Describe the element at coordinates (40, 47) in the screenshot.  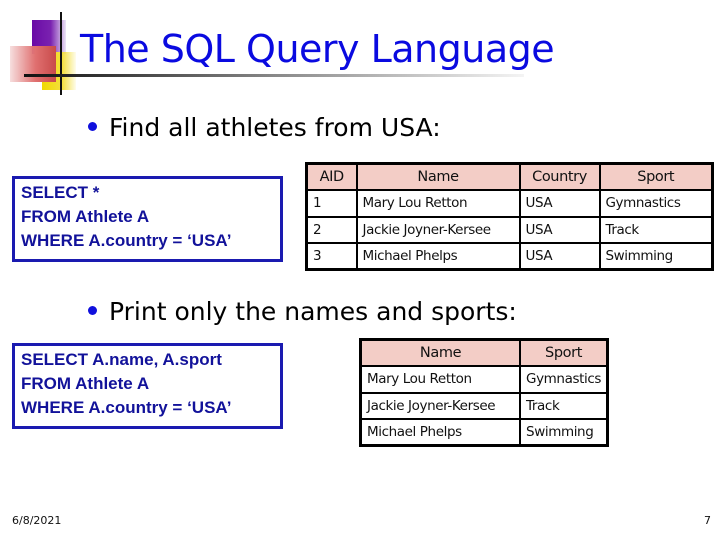
I see `decorative-logo` at that location.